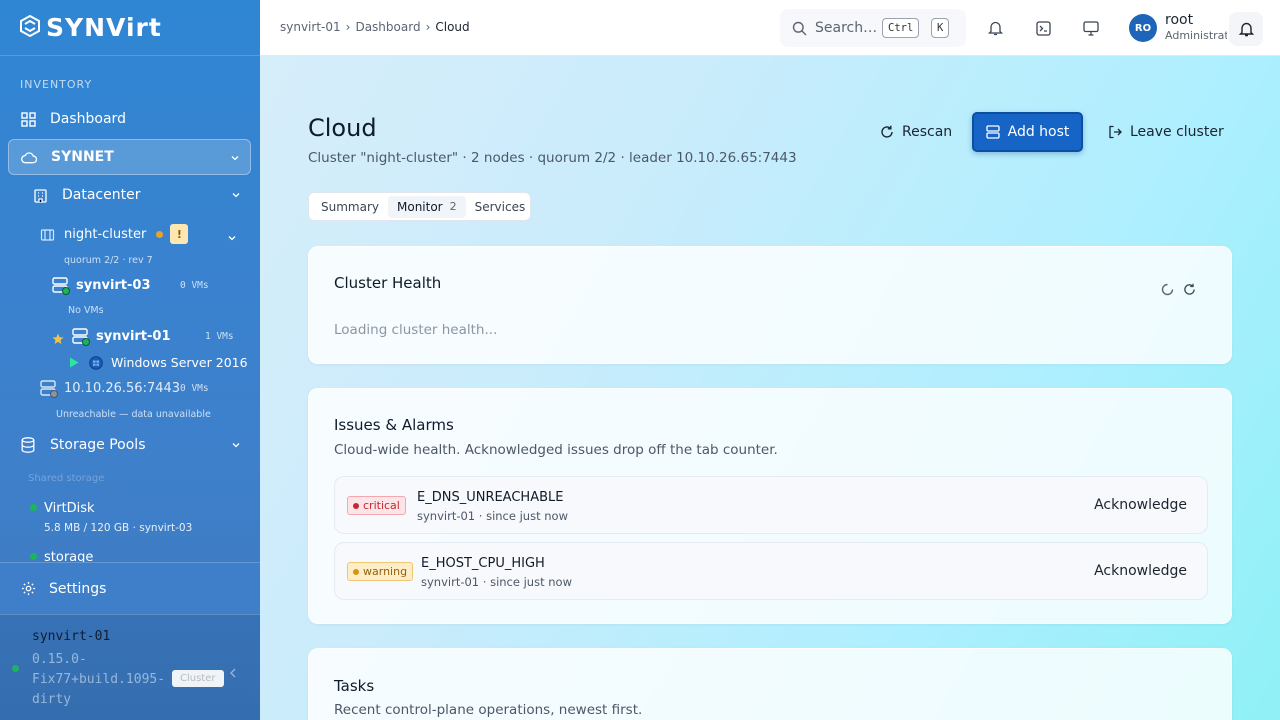 This screenshot has height=720, width=1280. What do you see at coordinates (30, 28) in the screenshot?
I see `brand-logo-icon` at bounding box center [30, 28].